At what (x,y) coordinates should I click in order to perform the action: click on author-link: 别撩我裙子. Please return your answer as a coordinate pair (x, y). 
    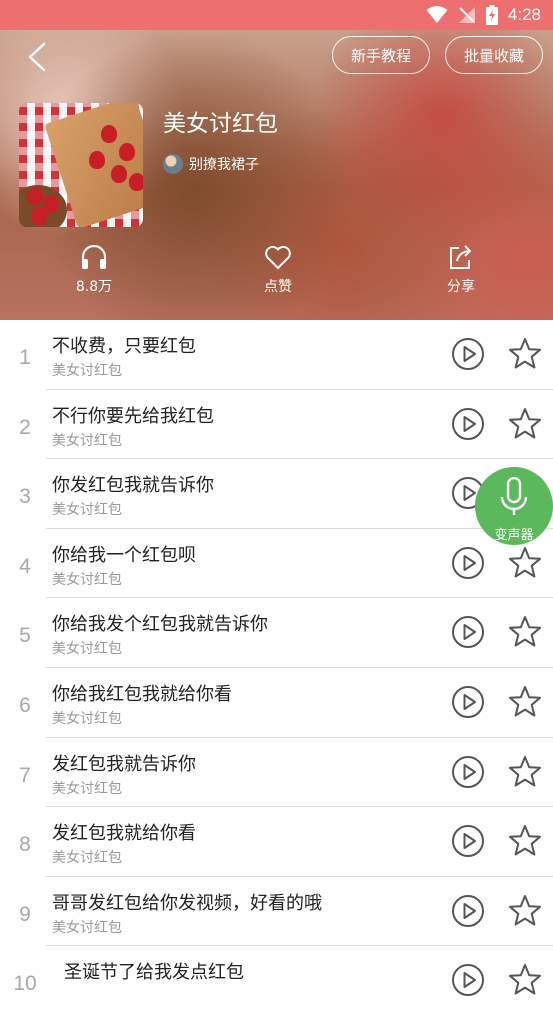
    Looking at the image, I should click on (211, 164).